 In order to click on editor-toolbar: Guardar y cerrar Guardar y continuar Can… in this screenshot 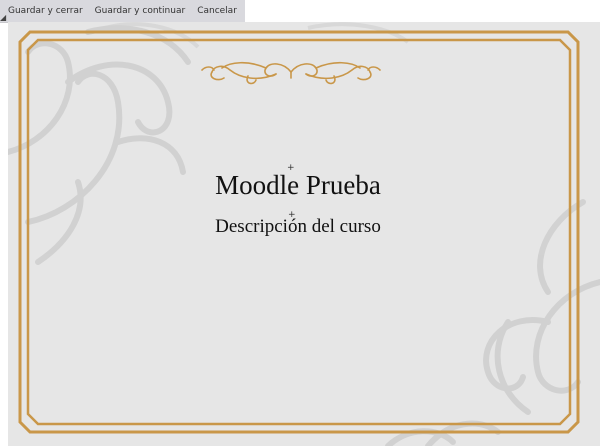, I will do `click(122, 11)`.